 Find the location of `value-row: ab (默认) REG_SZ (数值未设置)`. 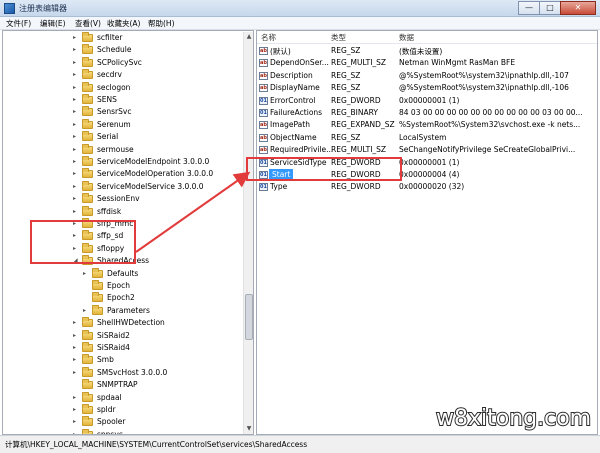

value-row: ab (默认) REG_SZ (数值未设置) is located at coordinates (427, 51).